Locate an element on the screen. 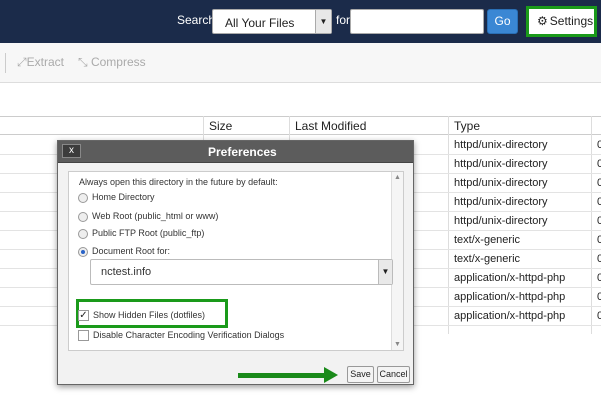 Image resolution: width=601 pixels, height=396 pixels. option-label: Home Directory is located at coordinates (123, 197).